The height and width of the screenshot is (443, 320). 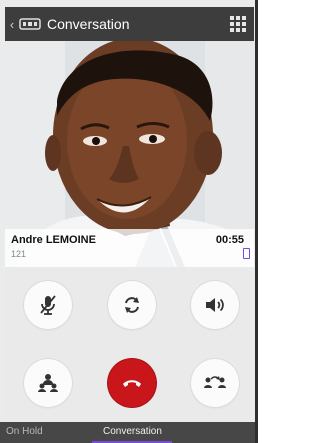 I want to click on call-duration: 00:55, so click(x=229, y=240).